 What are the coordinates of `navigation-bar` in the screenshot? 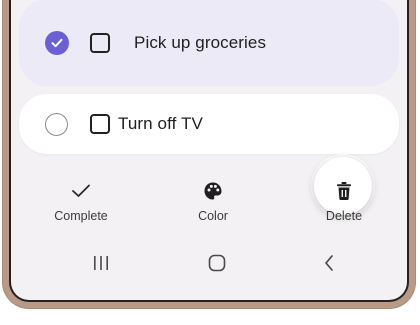 It's located at (209, 263).